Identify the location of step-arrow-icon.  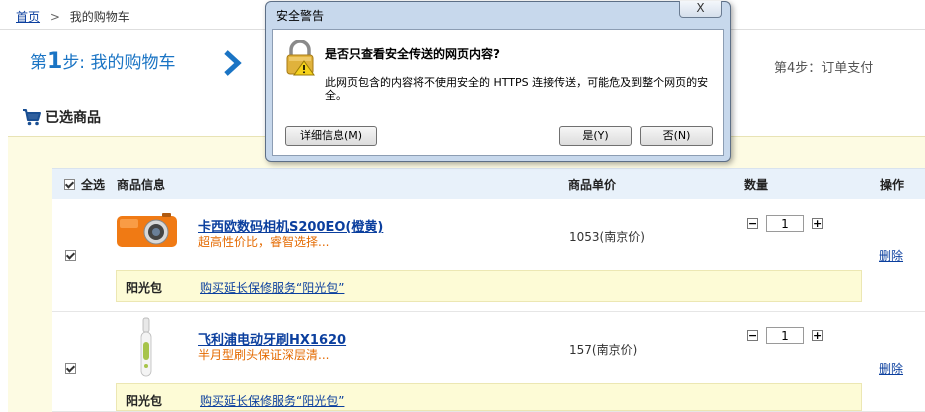
(233, 63).